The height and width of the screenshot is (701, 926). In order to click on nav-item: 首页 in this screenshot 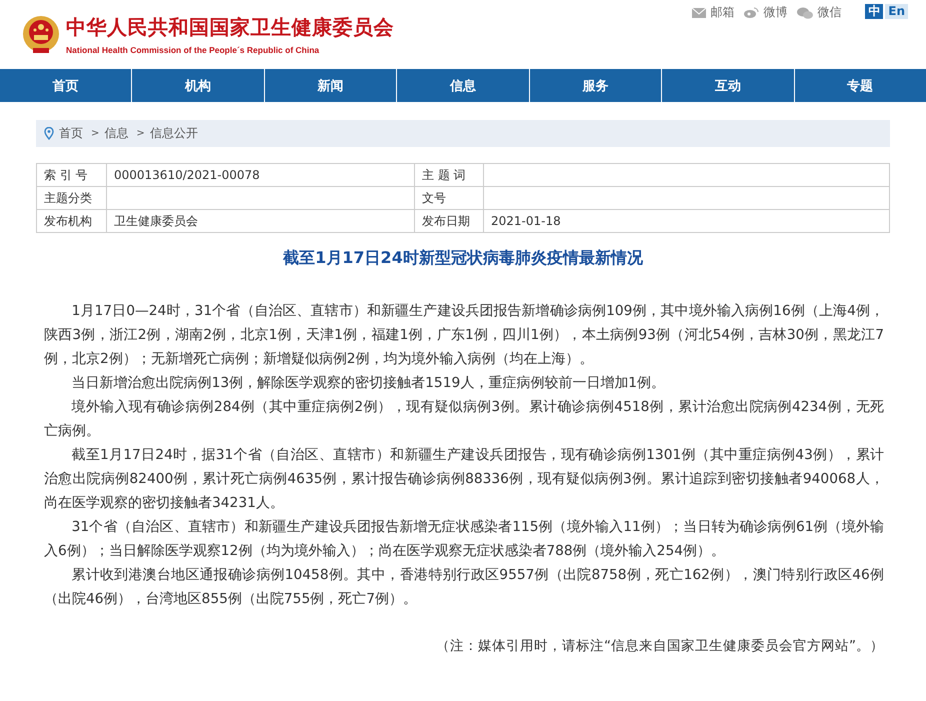, I will do `click(66, 85)`.